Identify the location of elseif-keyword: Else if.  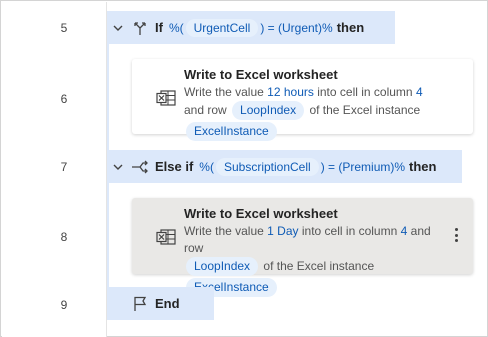
(174, 166).